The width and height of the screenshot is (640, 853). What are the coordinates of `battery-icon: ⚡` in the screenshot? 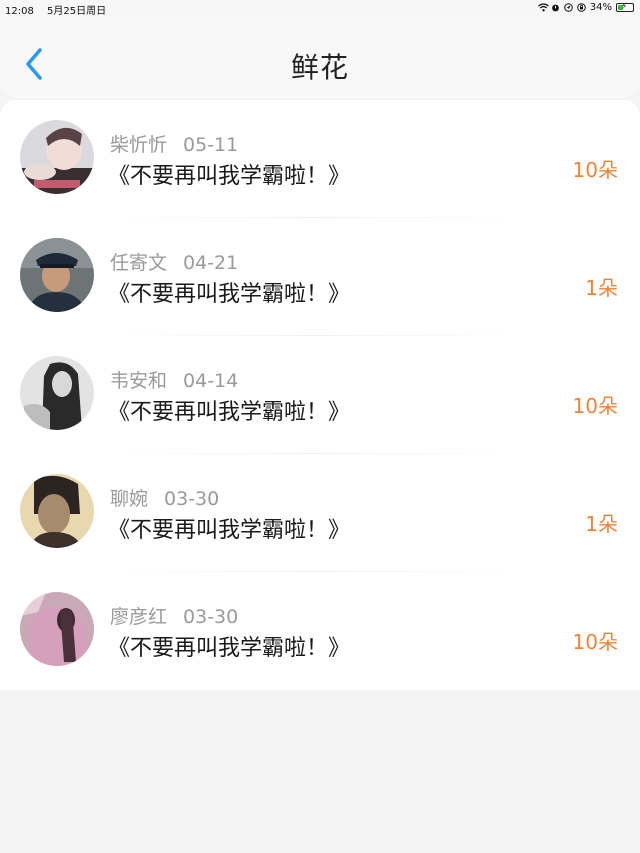 It's located at (625, 7).